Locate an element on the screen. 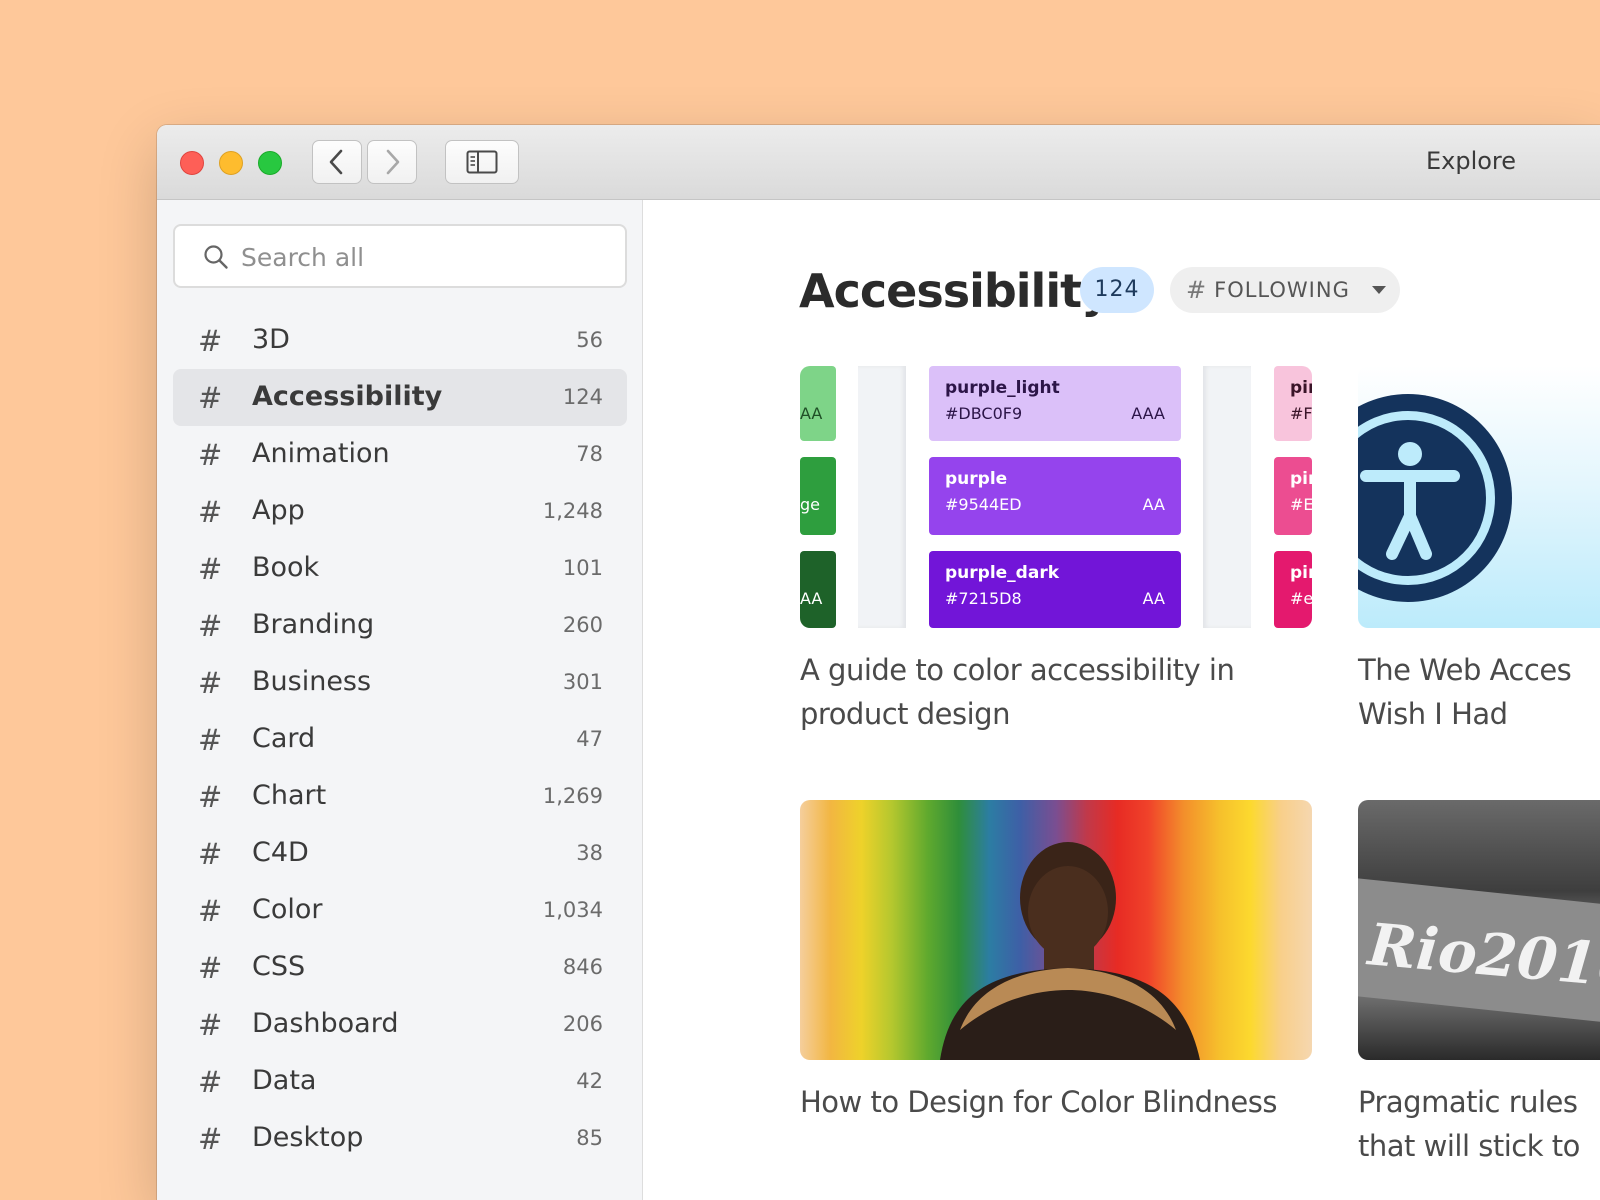 The image size is (1600, 1200). sidebar-item-count: 85 is located at coordinates (589, 1138).